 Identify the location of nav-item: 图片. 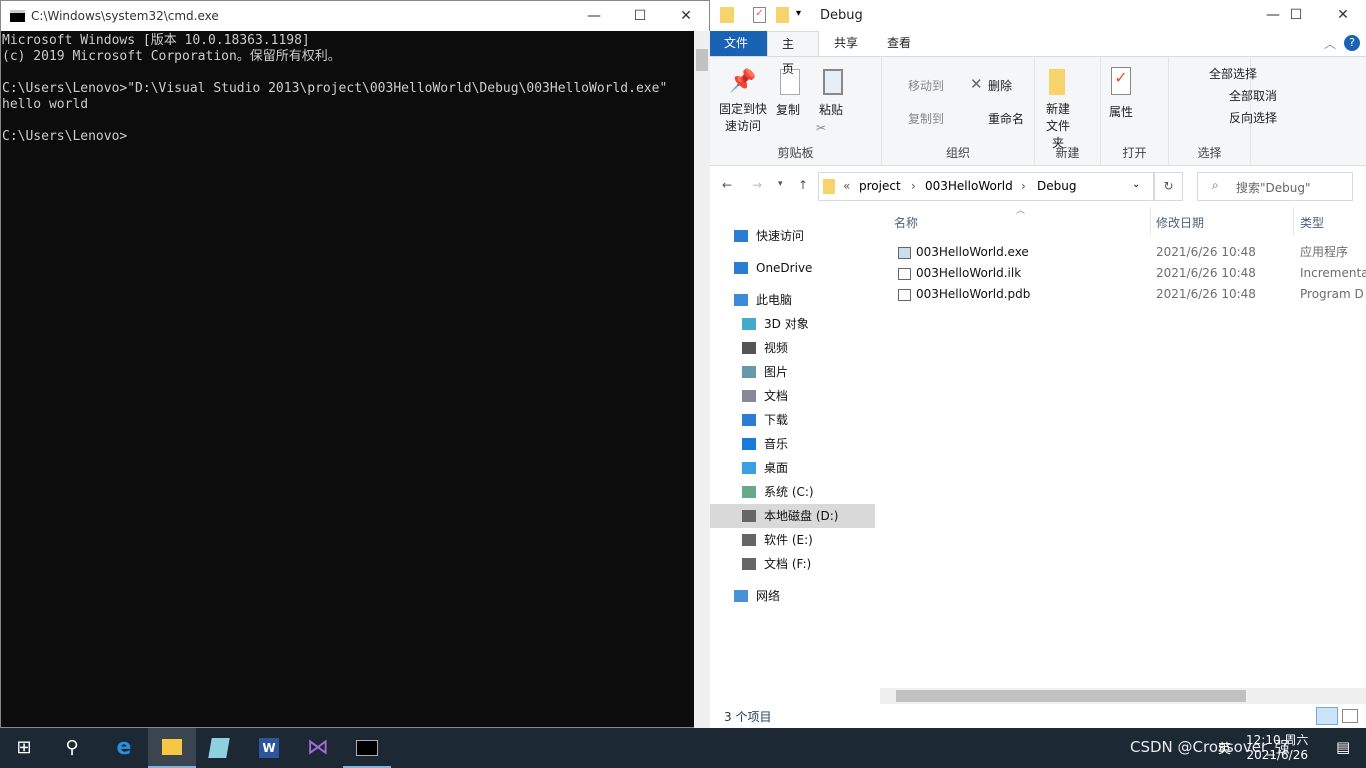
(792, 372).